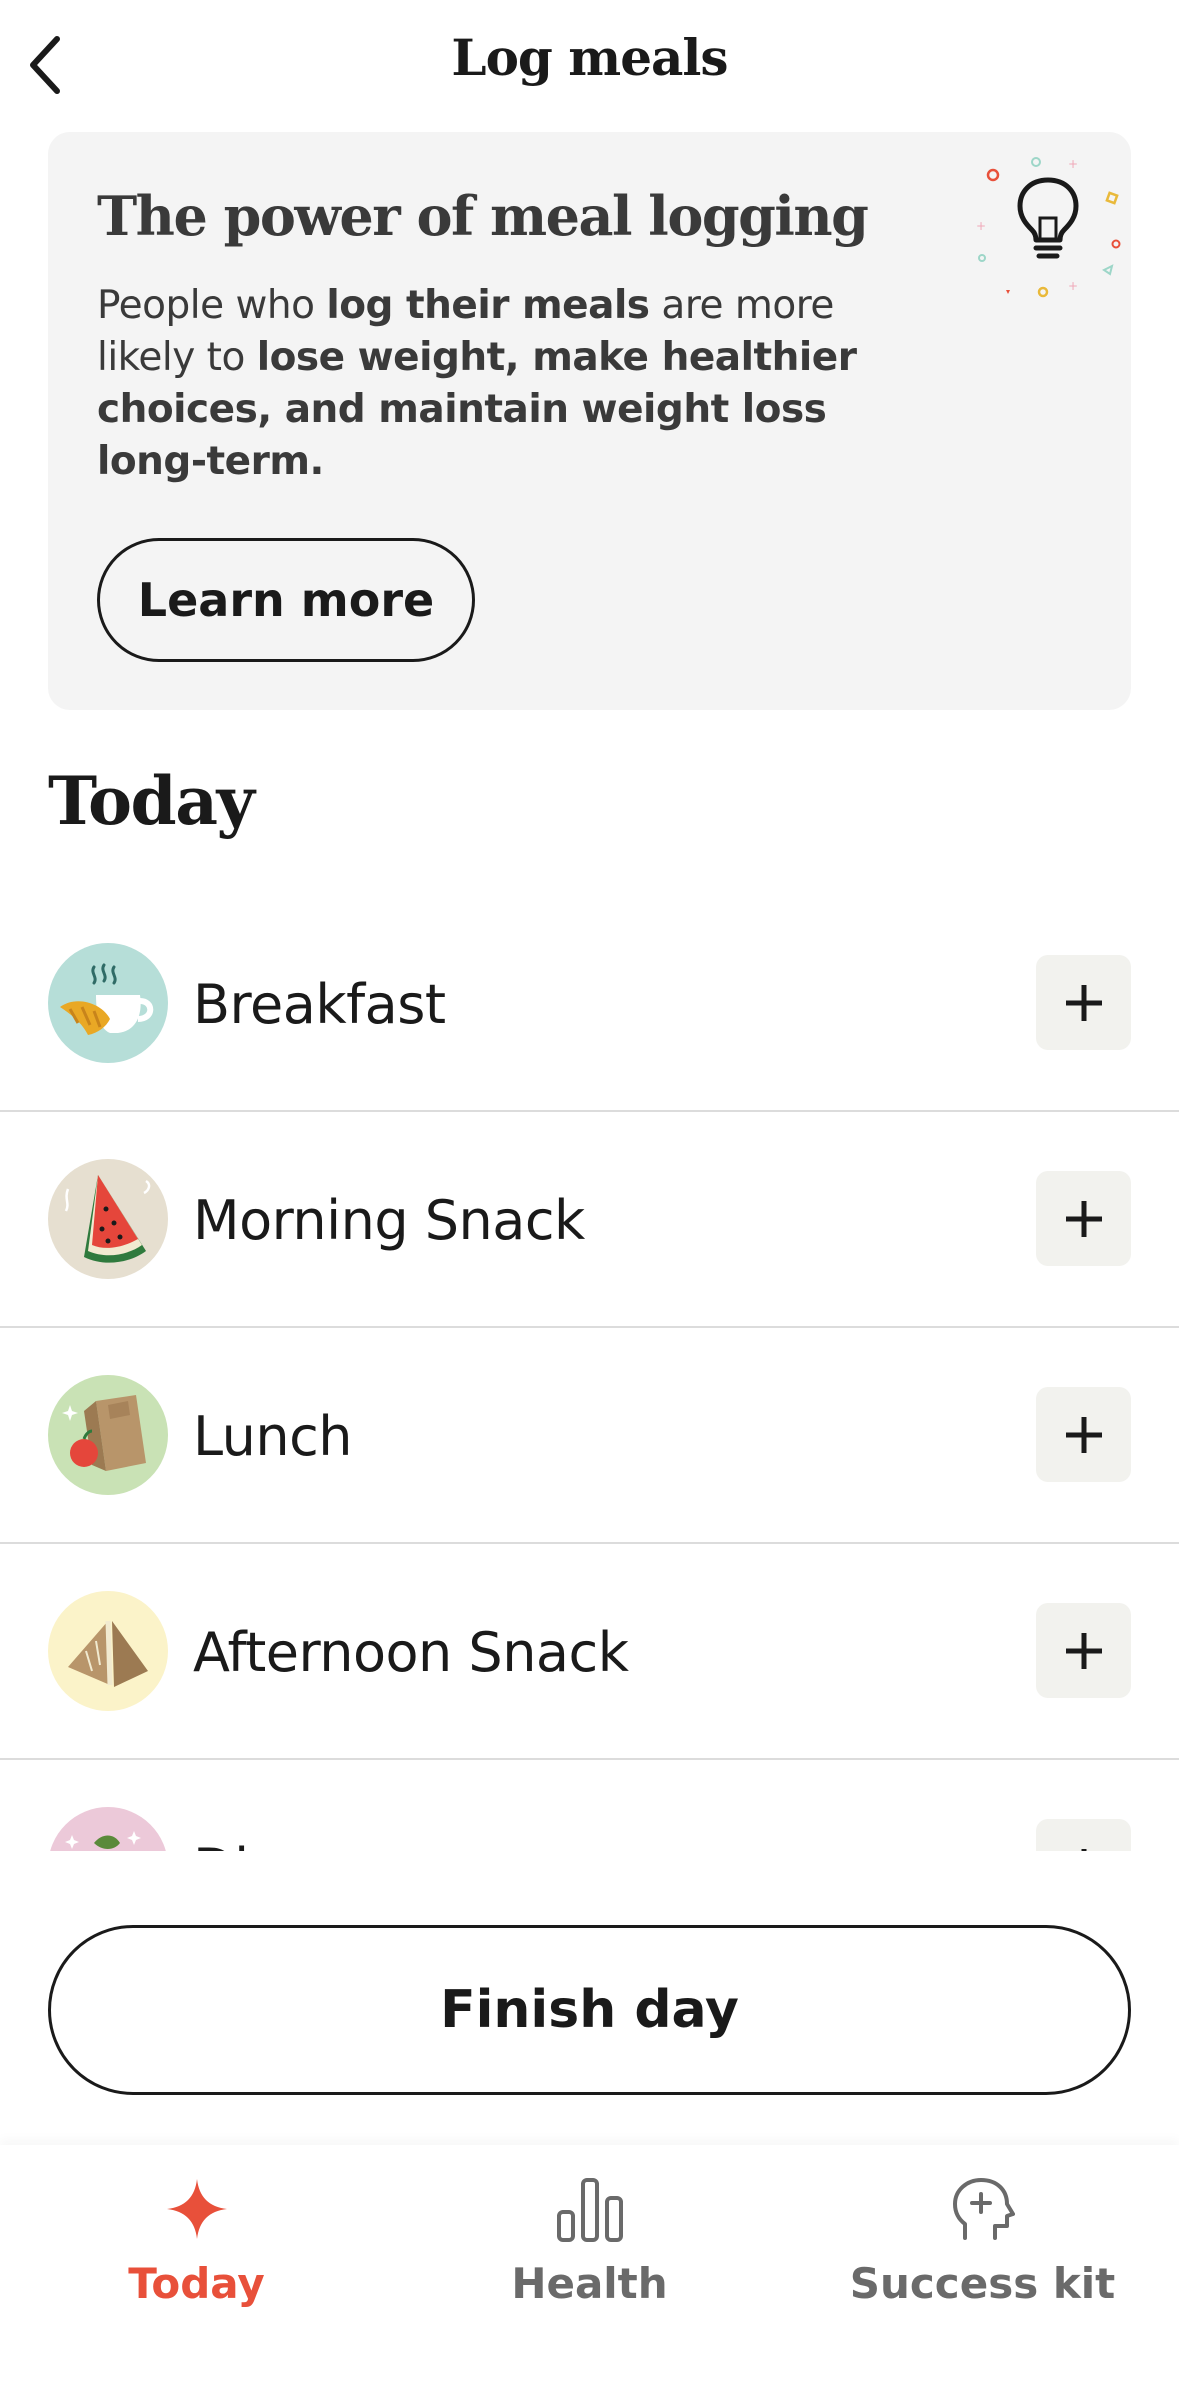 The width and height of the screenshot is (1179, 2396). Describe the element at coordinates (212, 305) in the screenshot. I see `promo-body-text: People who` at that location.